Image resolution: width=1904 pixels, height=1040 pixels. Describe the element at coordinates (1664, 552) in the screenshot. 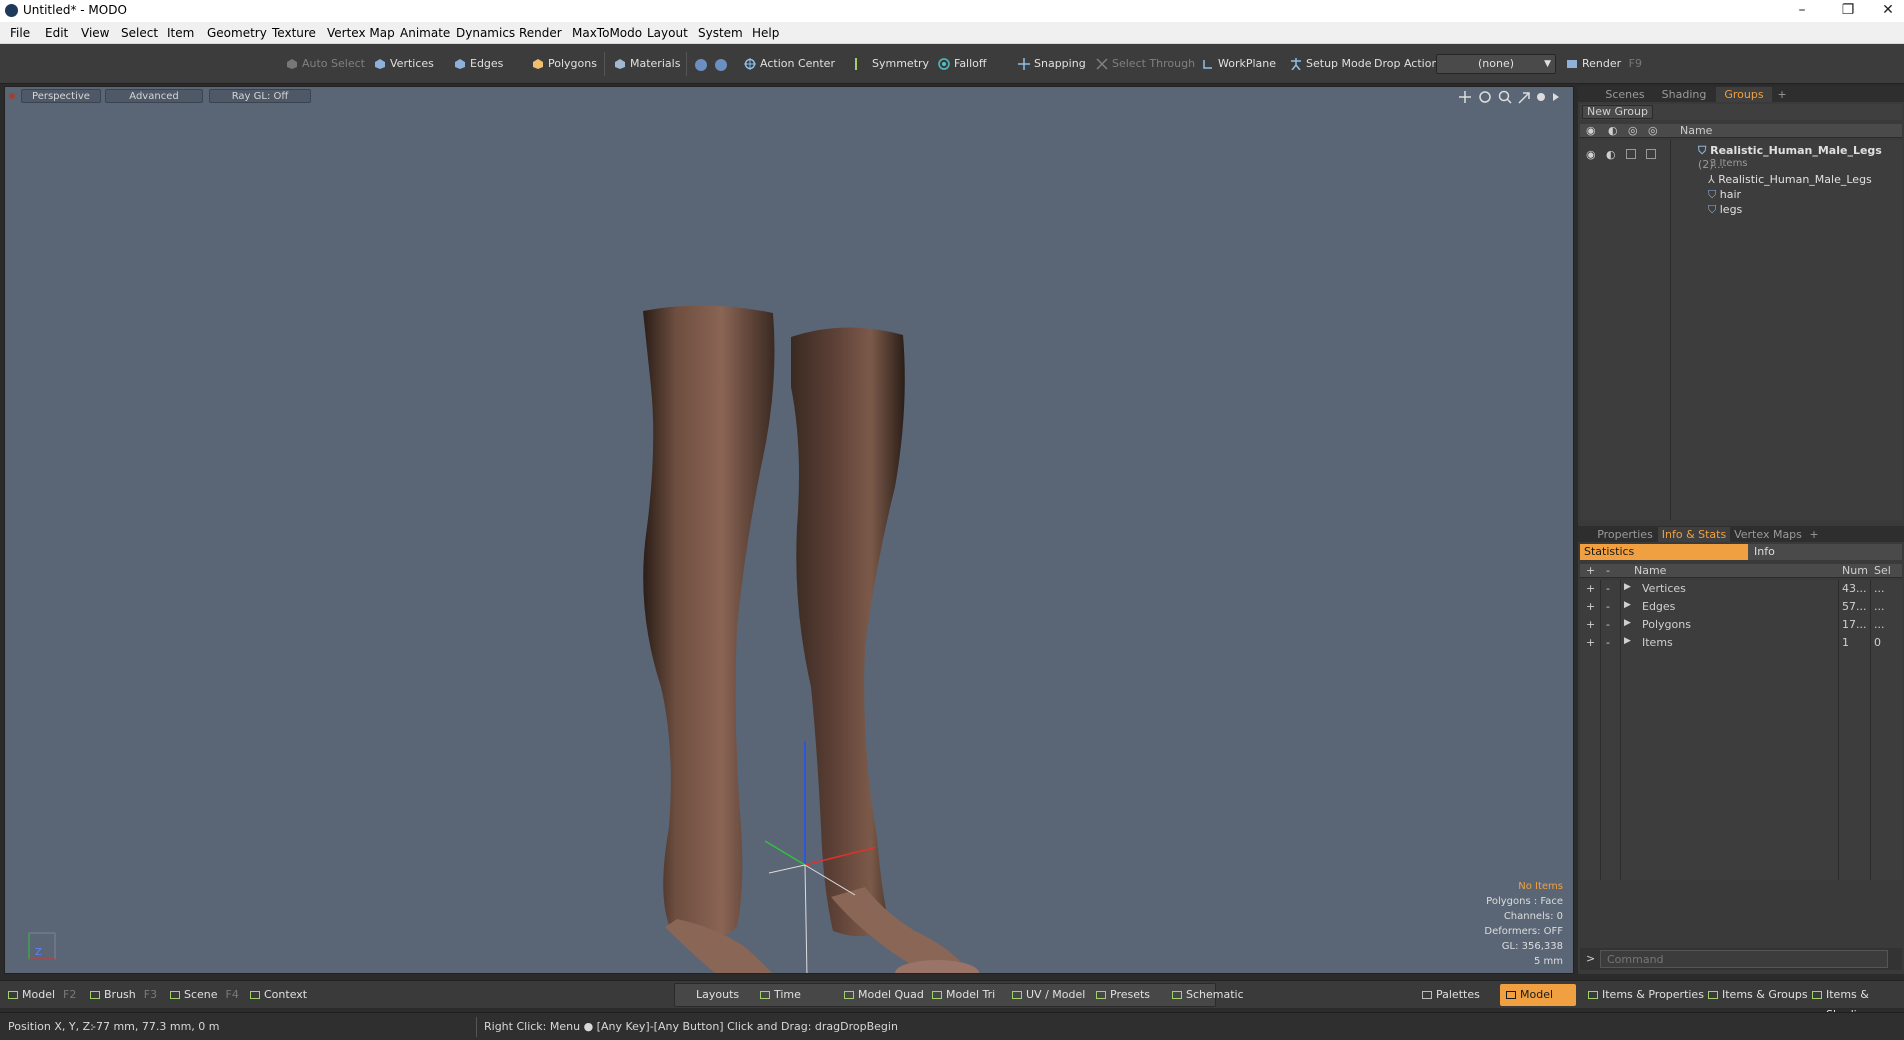

I see `statistics-subtab: Statistics` at that location.